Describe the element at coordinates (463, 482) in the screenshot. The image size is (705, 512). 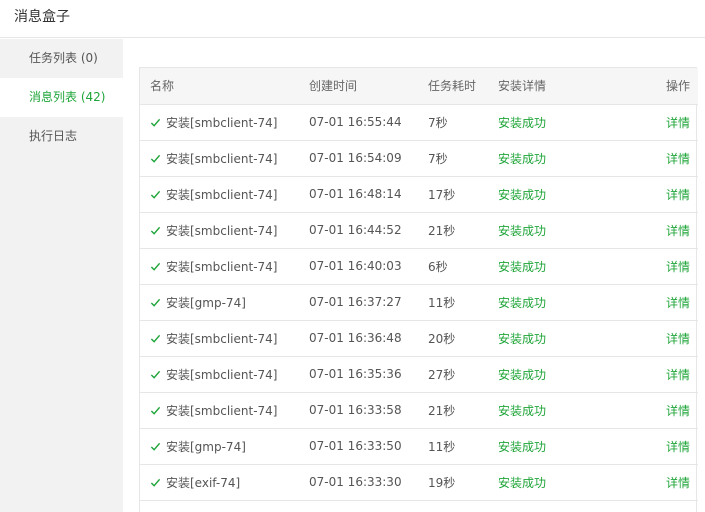
I see `task-duration: 19秒` at that location.